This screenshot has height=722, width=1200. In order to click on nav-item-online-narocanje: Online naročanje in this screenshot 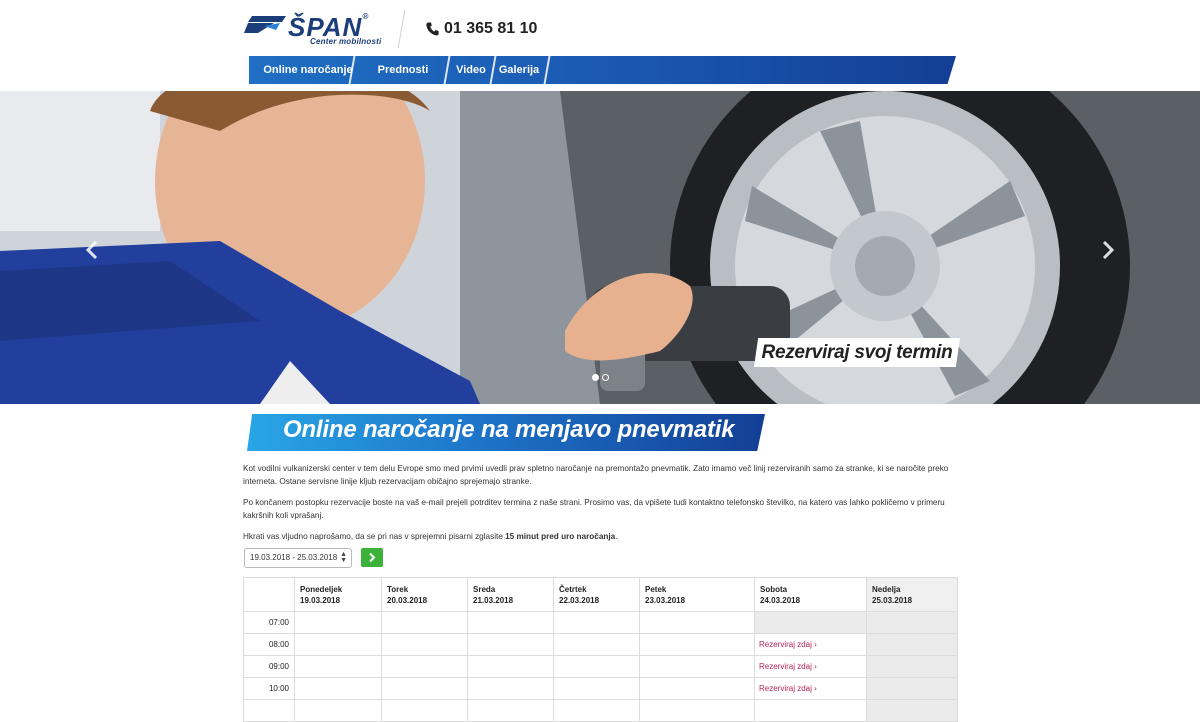, I will do `click(308, 70)`.